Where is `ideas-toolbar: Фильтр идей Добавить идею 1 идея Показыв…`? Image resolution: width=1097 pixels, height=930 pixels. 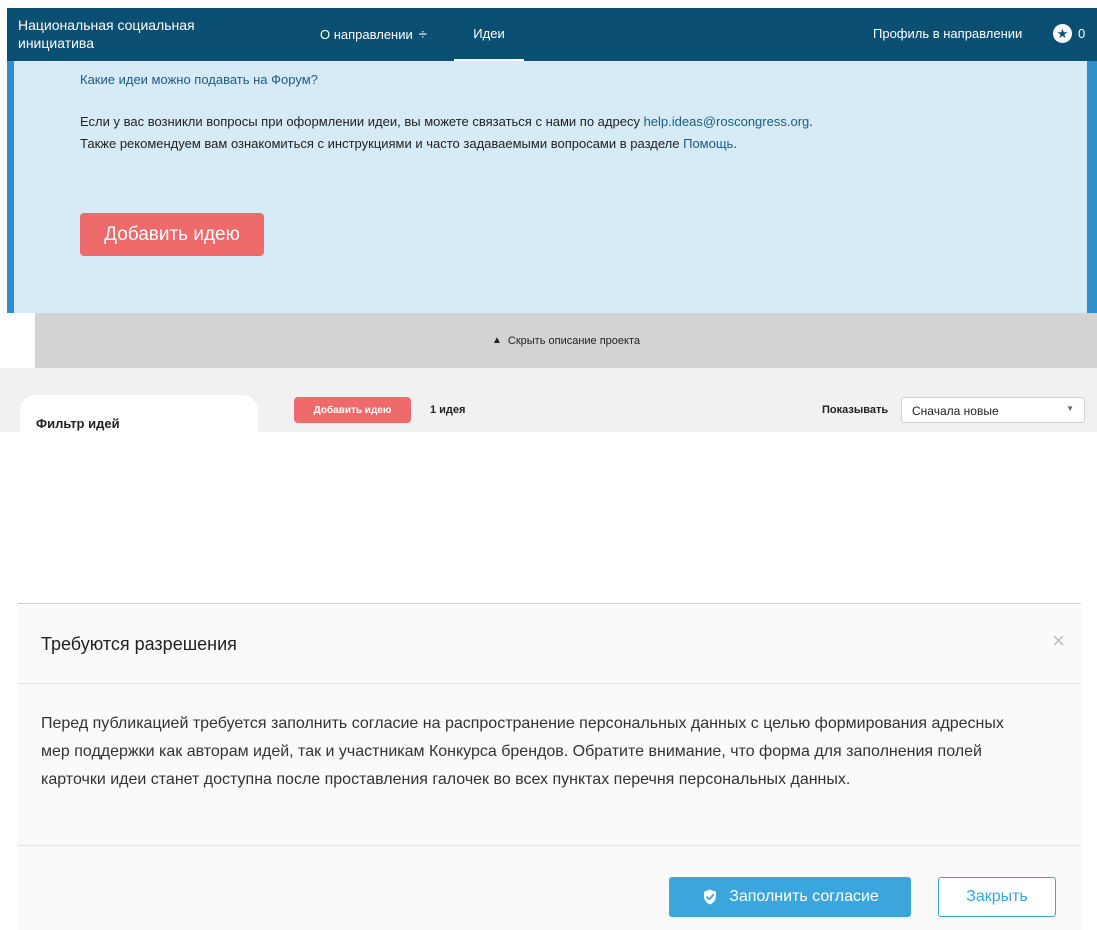
ideas-toolbar: Фильтр идей Добавить идею 1 идея Показыв… is located at coordinates (548, 401).